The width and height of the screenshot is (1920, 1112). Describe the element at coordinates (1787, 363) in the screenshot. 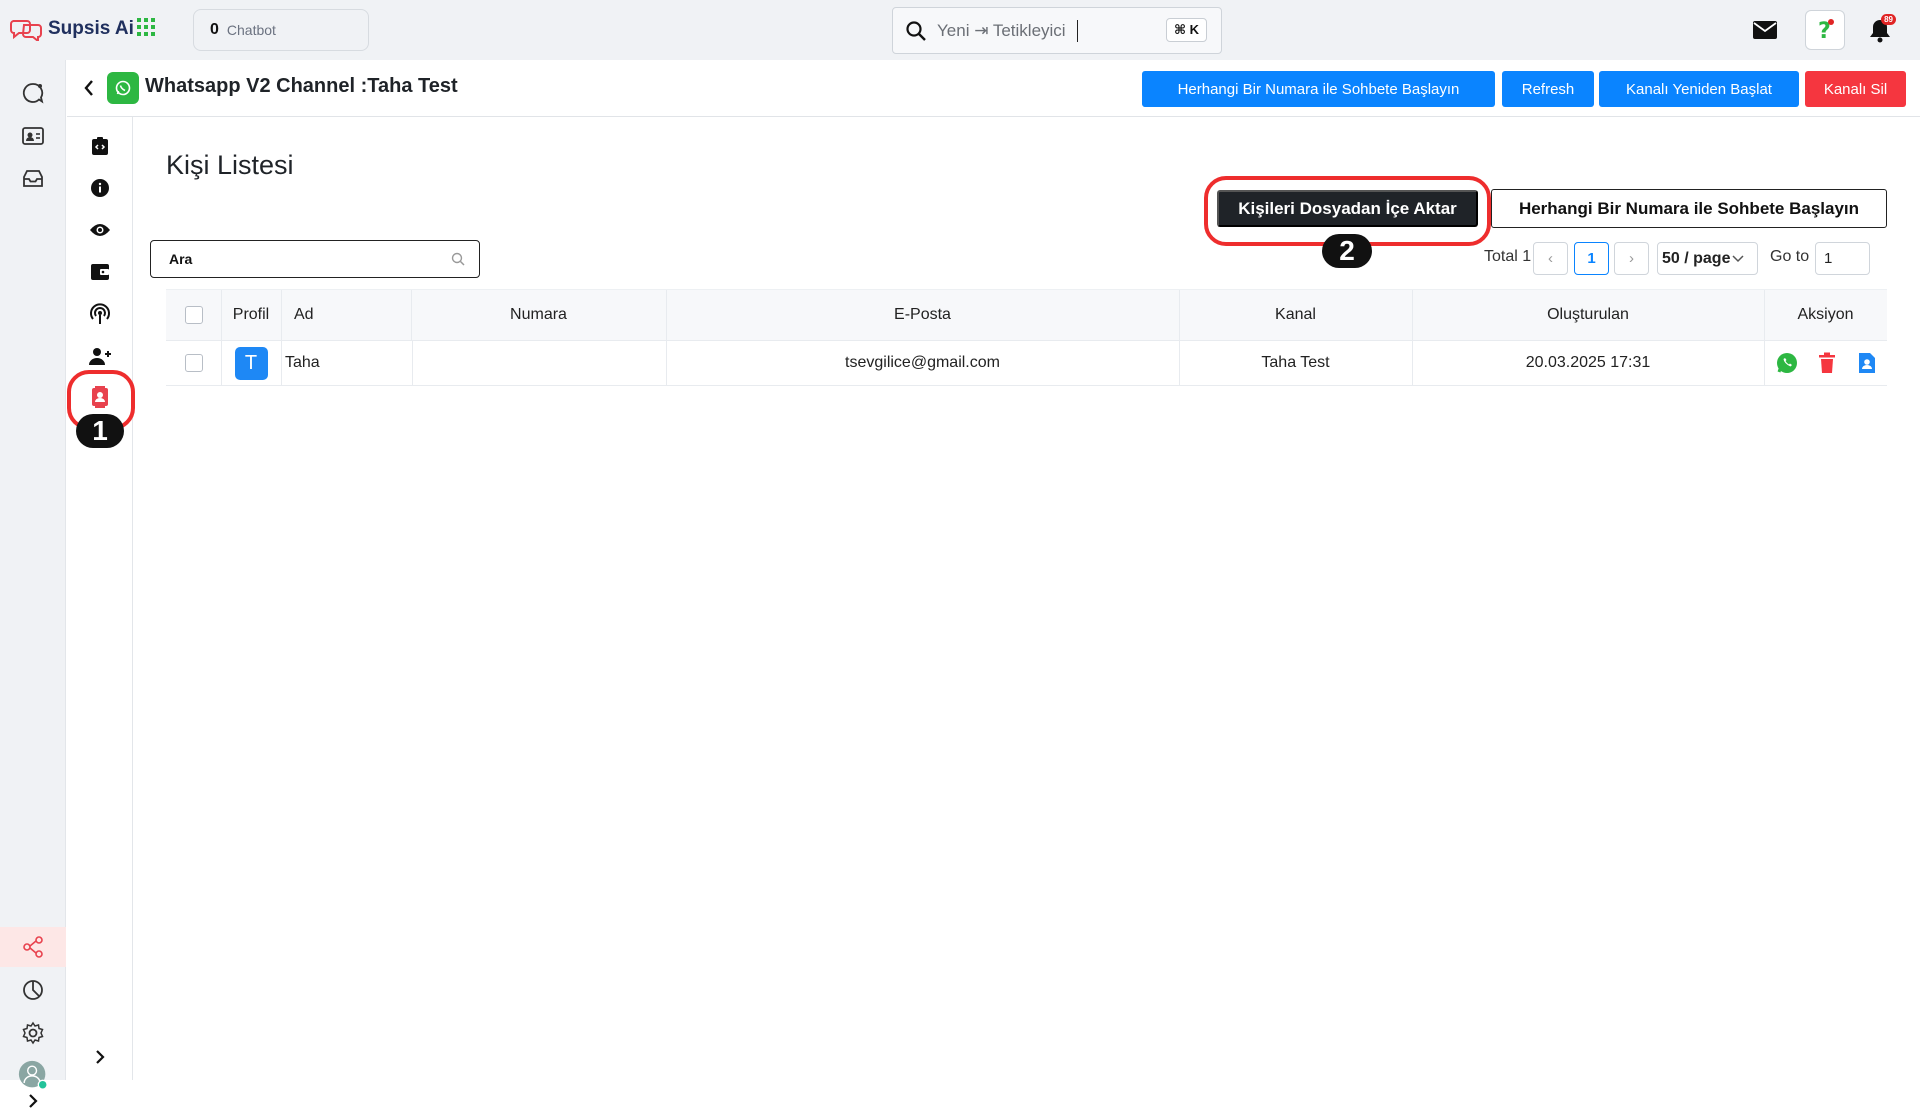

I see `whatsapp-chat-icon` at that location.